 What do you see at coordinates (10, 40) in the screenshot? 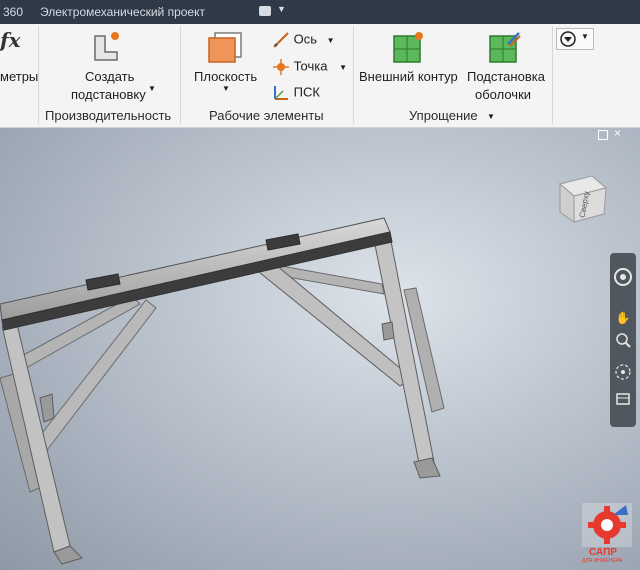
I see `fx-icon: fx` at bounding box center [10, 40].